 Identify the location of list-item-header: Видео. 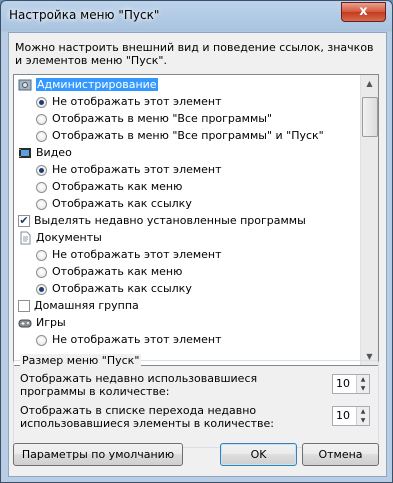
(45, 152).